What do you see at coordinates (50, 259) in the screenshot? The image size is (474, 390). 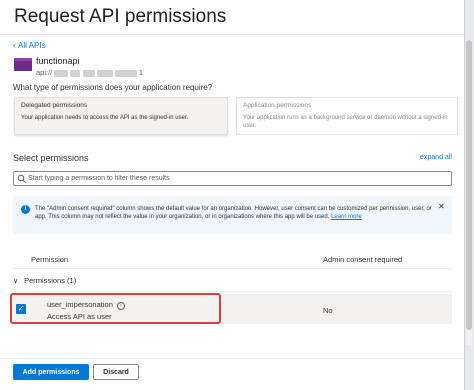 I see `column-header-permission: Permission` at bounding box center [50, 259].